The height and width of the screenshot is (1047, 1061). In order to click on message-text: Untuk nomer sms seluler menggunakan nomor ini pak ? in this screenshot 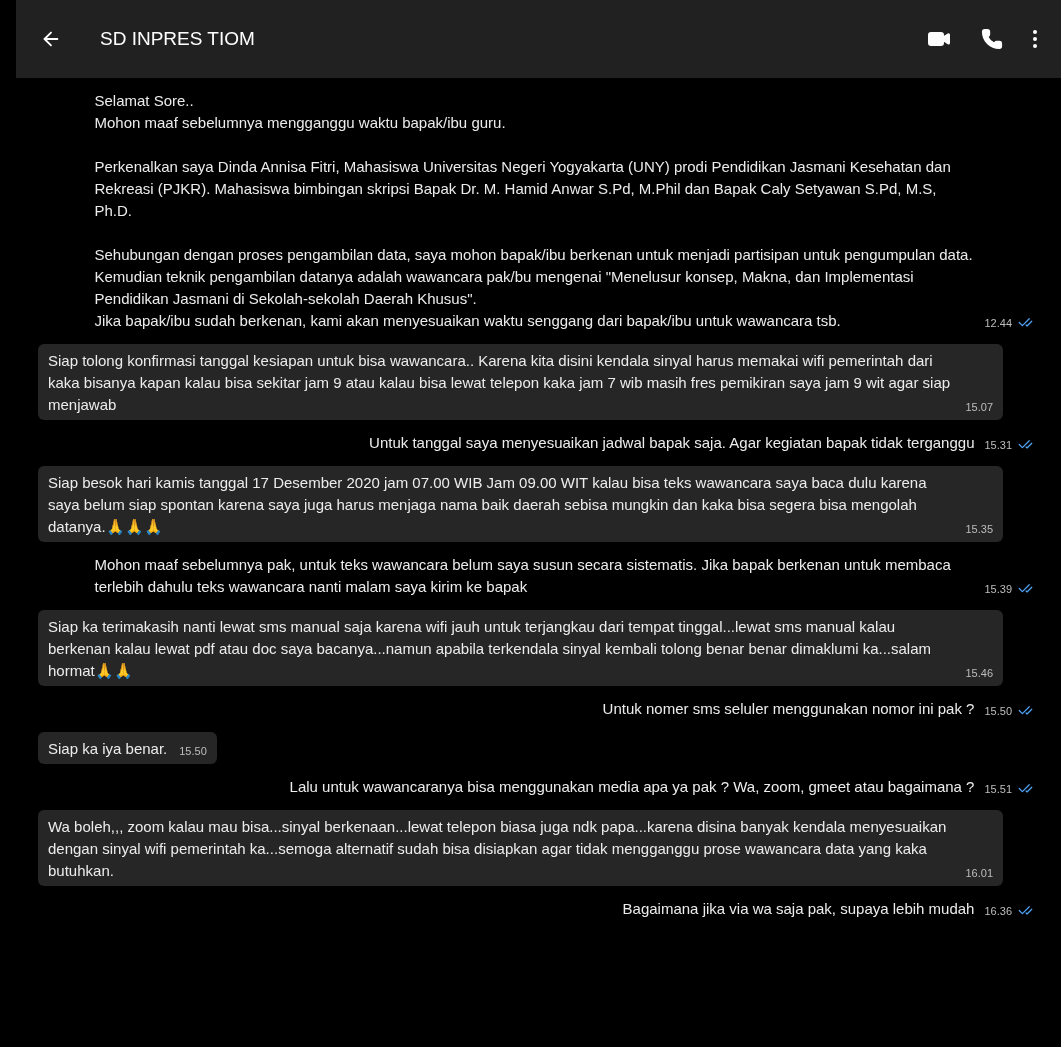, I will do `click(788, 709)`.